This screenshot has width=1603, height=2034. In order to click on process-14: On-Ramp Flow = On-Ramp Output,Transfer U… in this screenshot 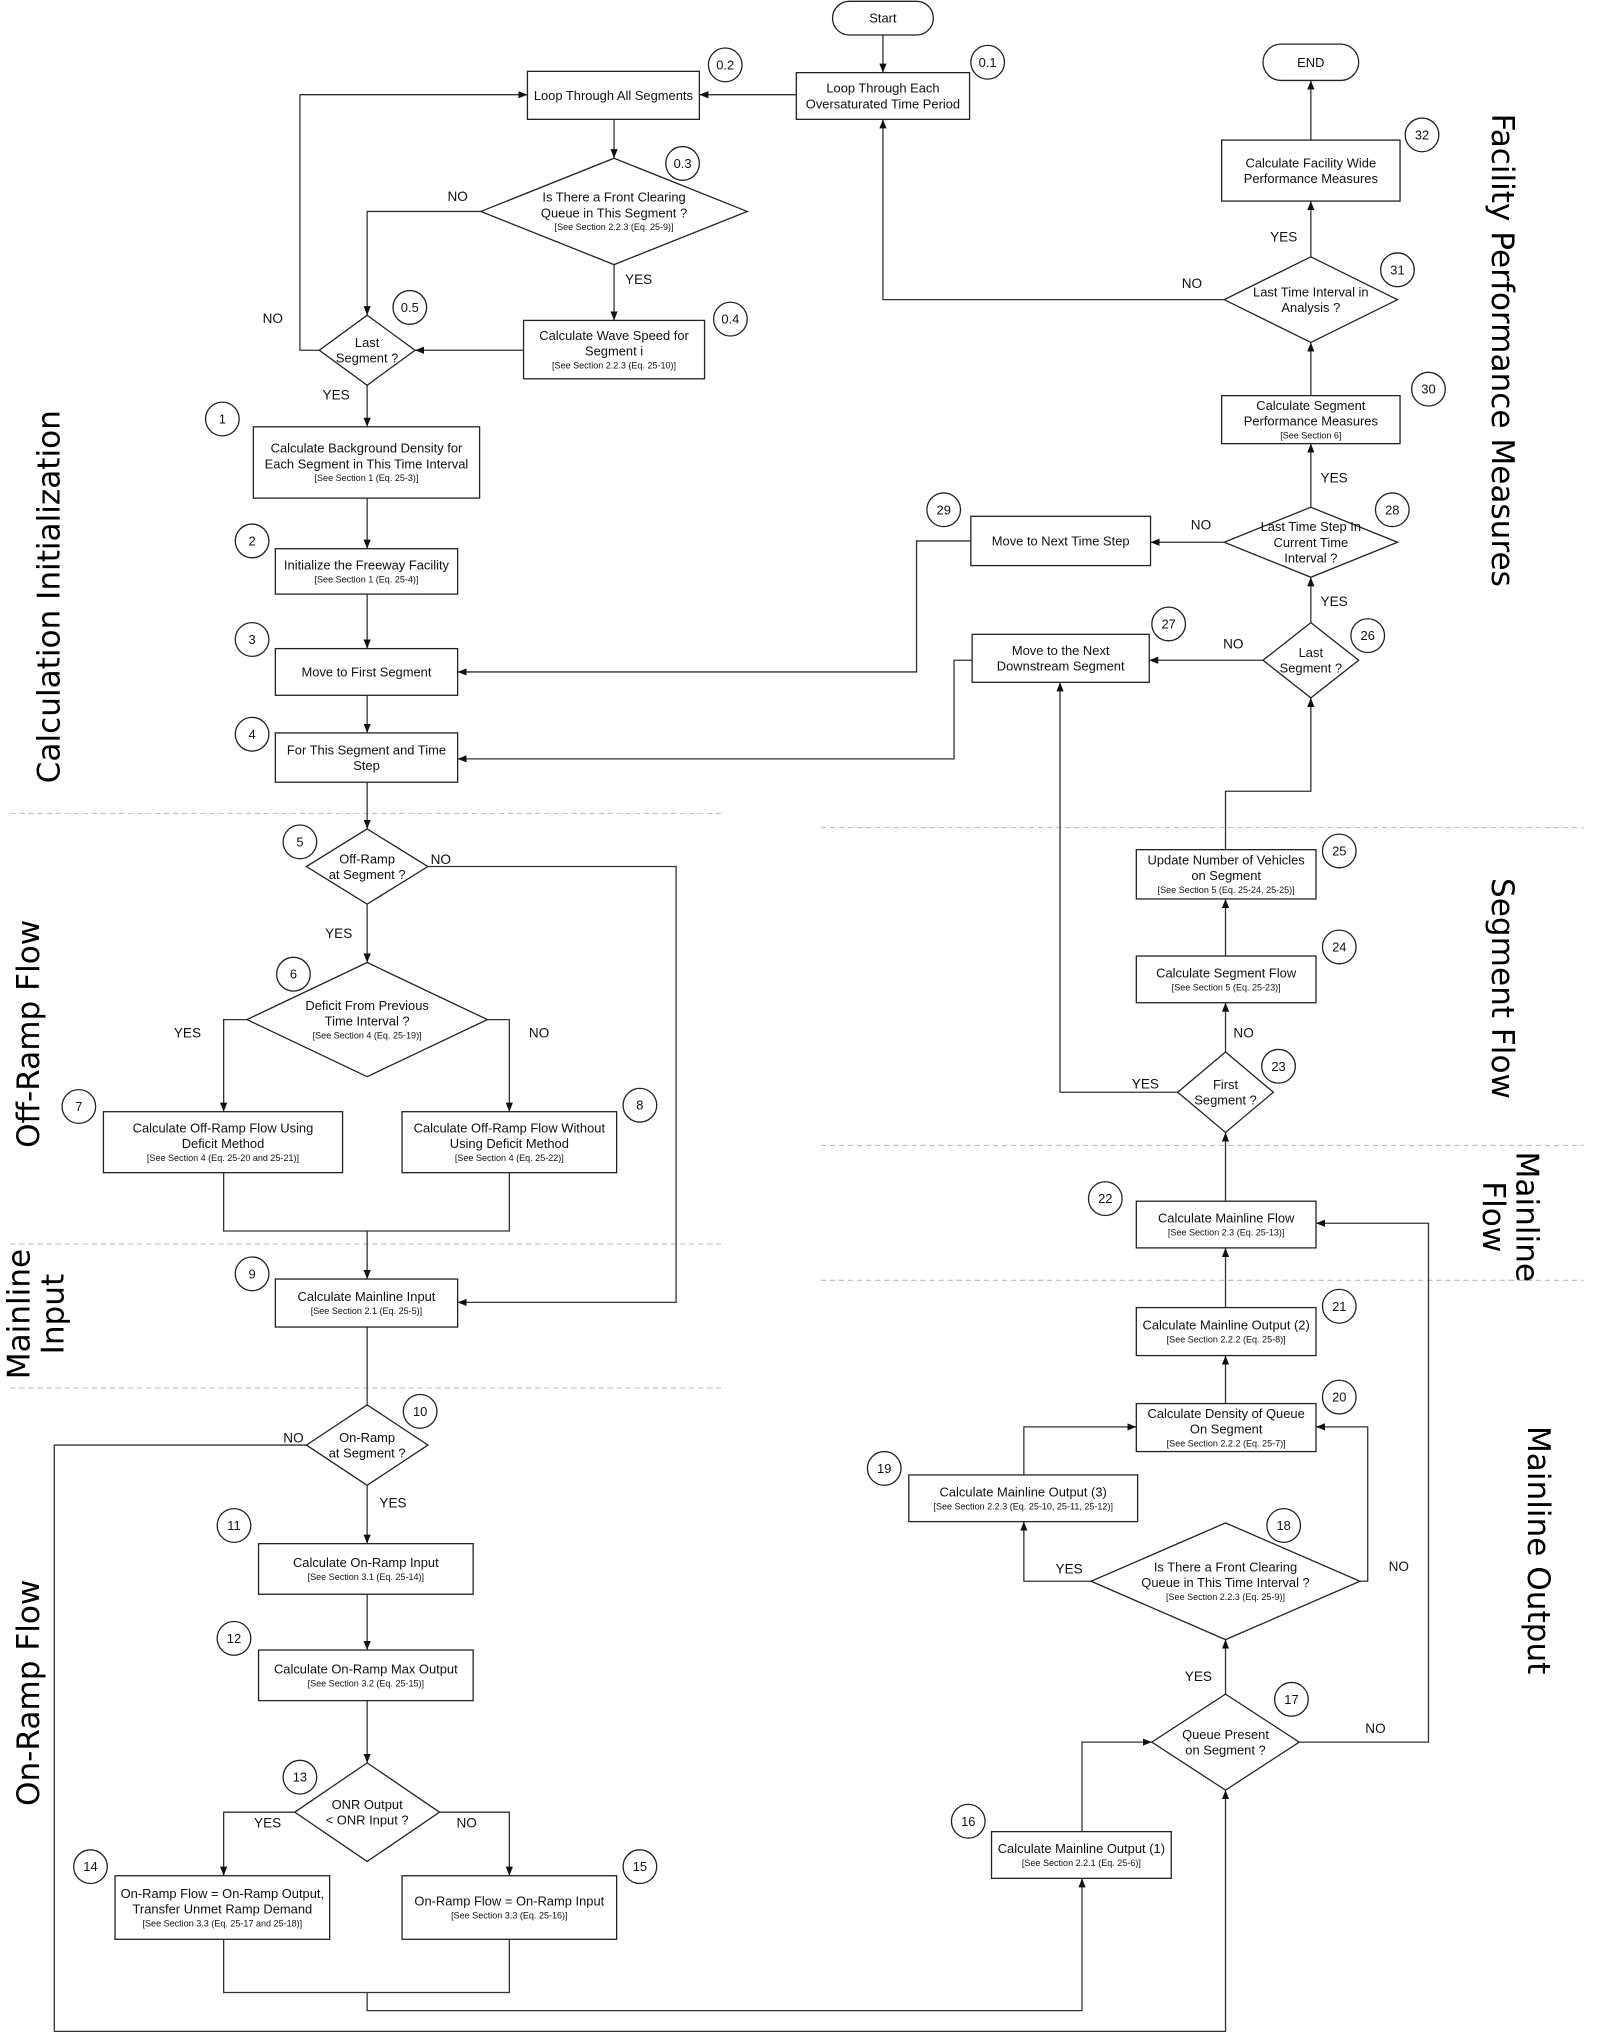, I will do `click(202, 1894)`.